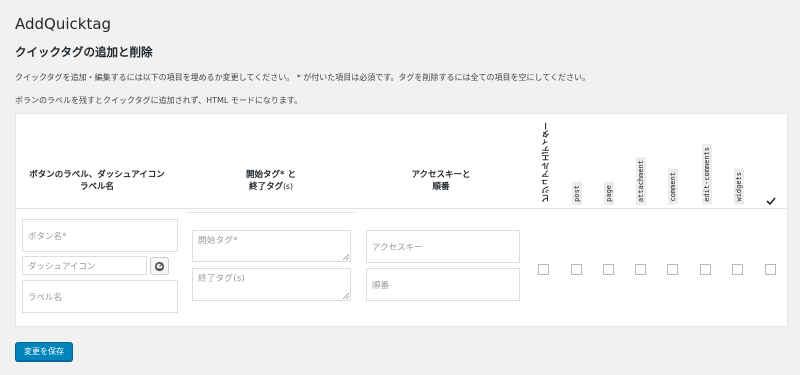 This screenshot has height=375, width=800. I want to click on select-all-check-icon, so click(771, 201).